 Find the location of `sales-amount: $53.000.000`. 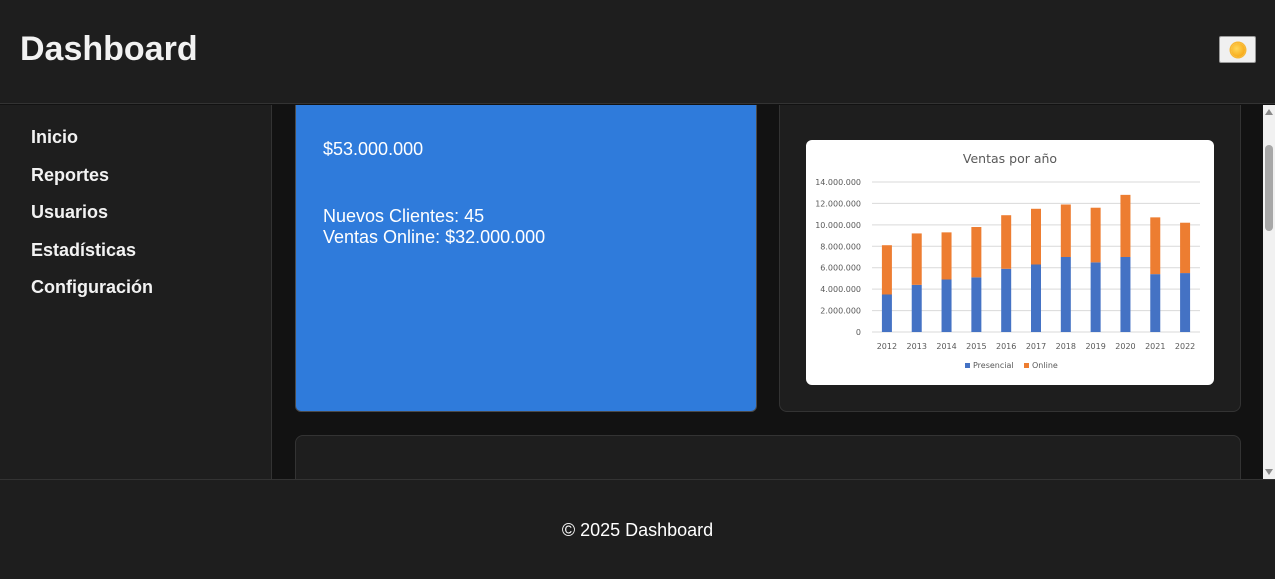

sales-amount: $53.000.000 is located at coordinates (373, 149).